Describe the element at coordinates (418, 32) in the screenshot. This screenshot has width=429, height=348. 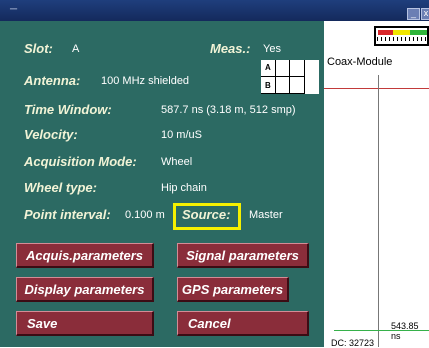
I see `meter-green-segment` at that location.